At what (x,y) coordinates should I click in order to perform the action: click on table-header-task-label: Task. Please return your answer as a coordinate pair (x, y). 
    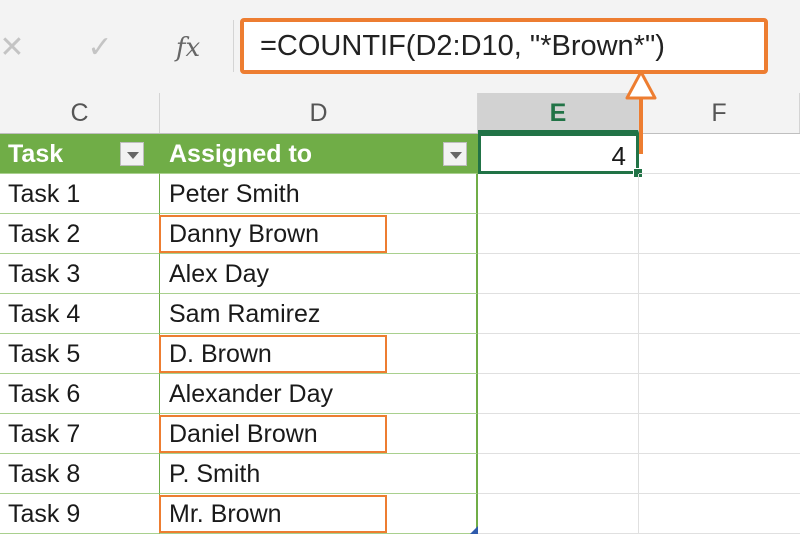
    Looking at the image, I should click on (36, 154).